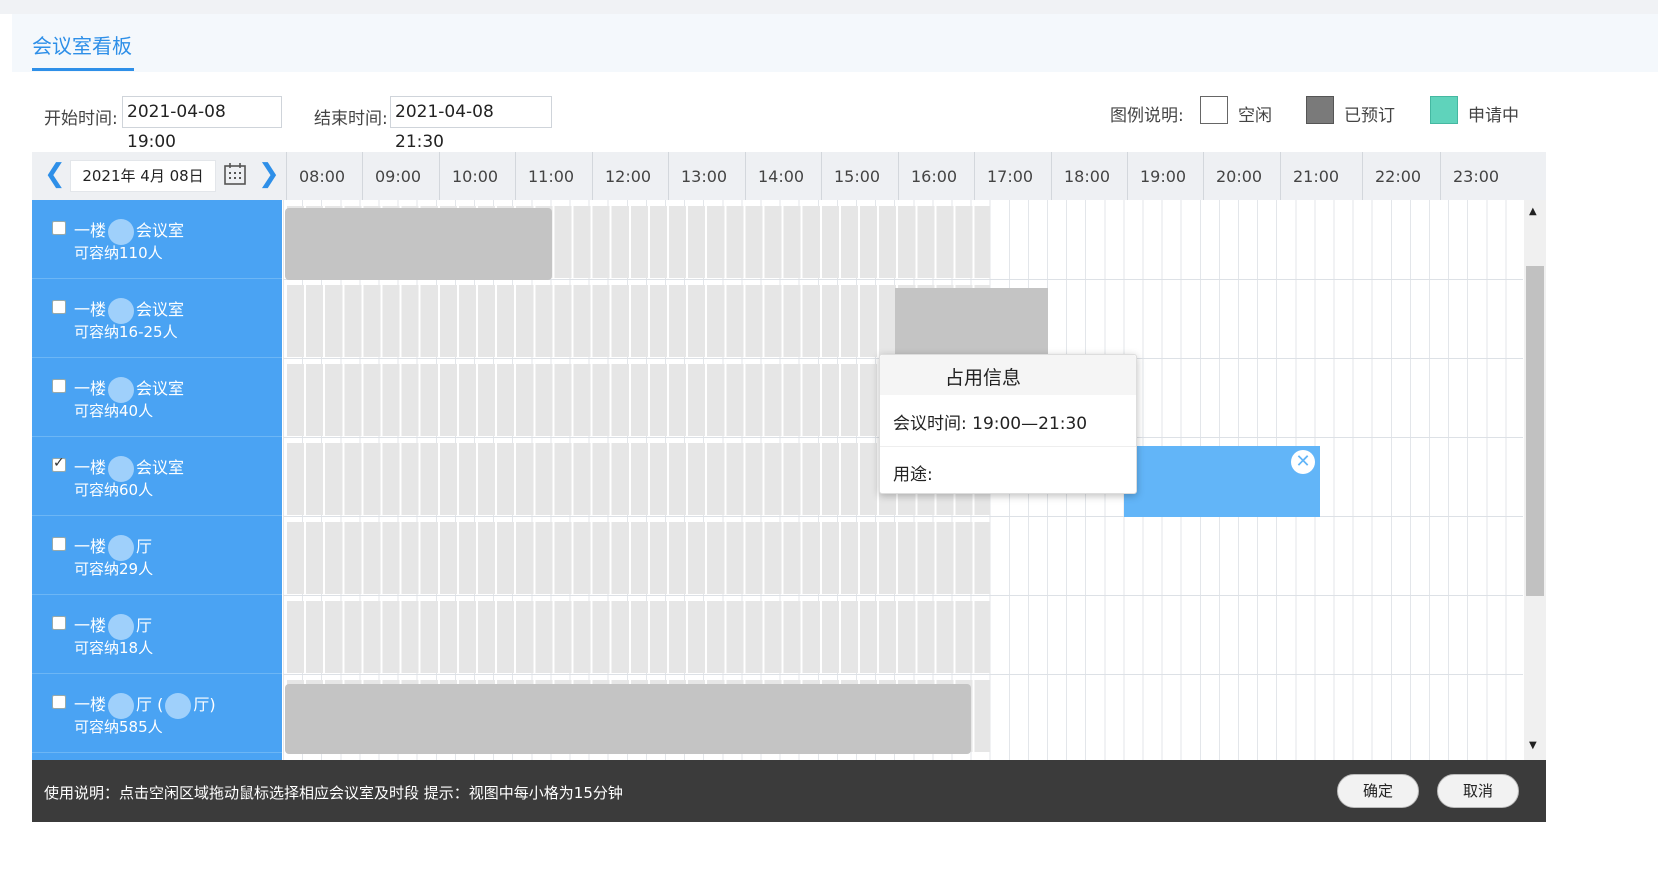 The width and height of the screenshot is (1658, 891). I want to click on room-item: 一楼 厅可容纳18人, so click(157, 634).